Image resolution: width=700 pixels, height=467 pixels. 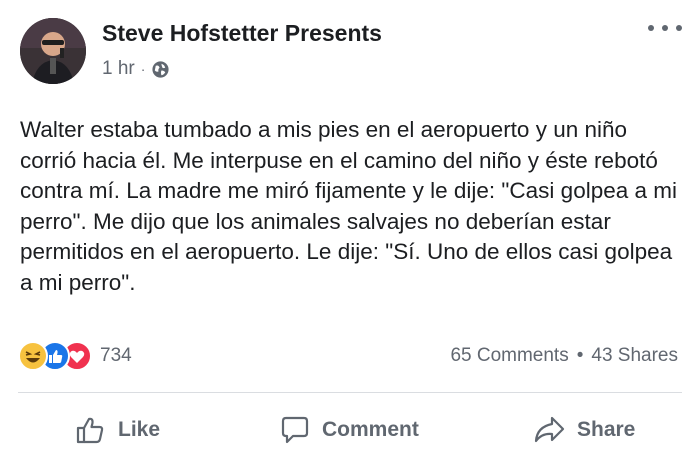 I want to click on author-avatar, so click(x=53, y=51).